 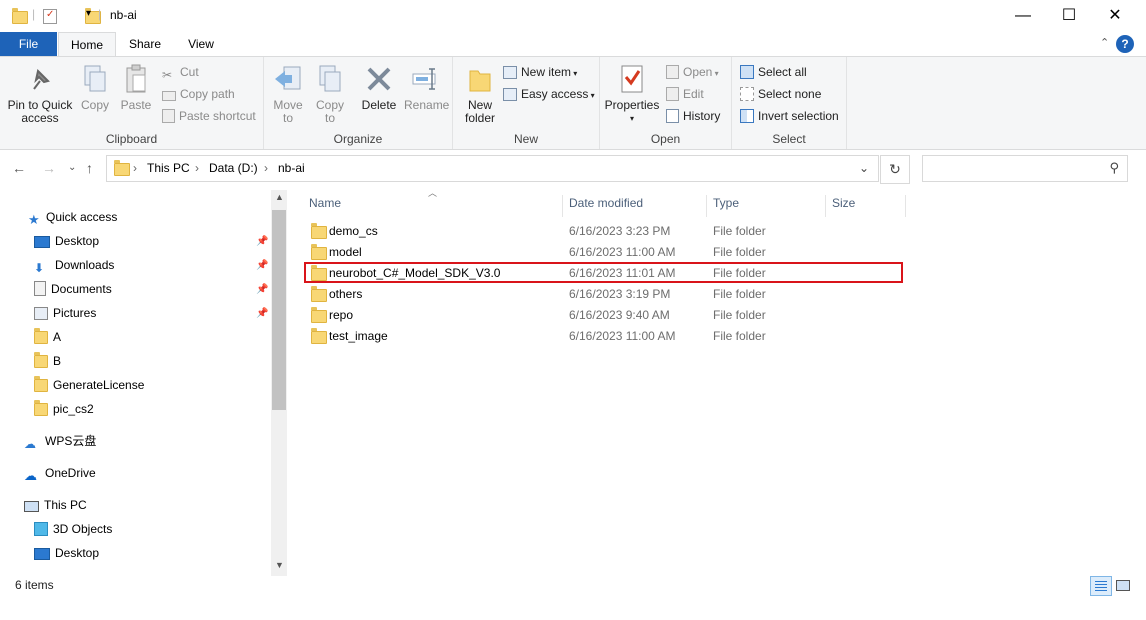 I want to click on up-arrow-icon: ↑, so click(x=89, y=168).